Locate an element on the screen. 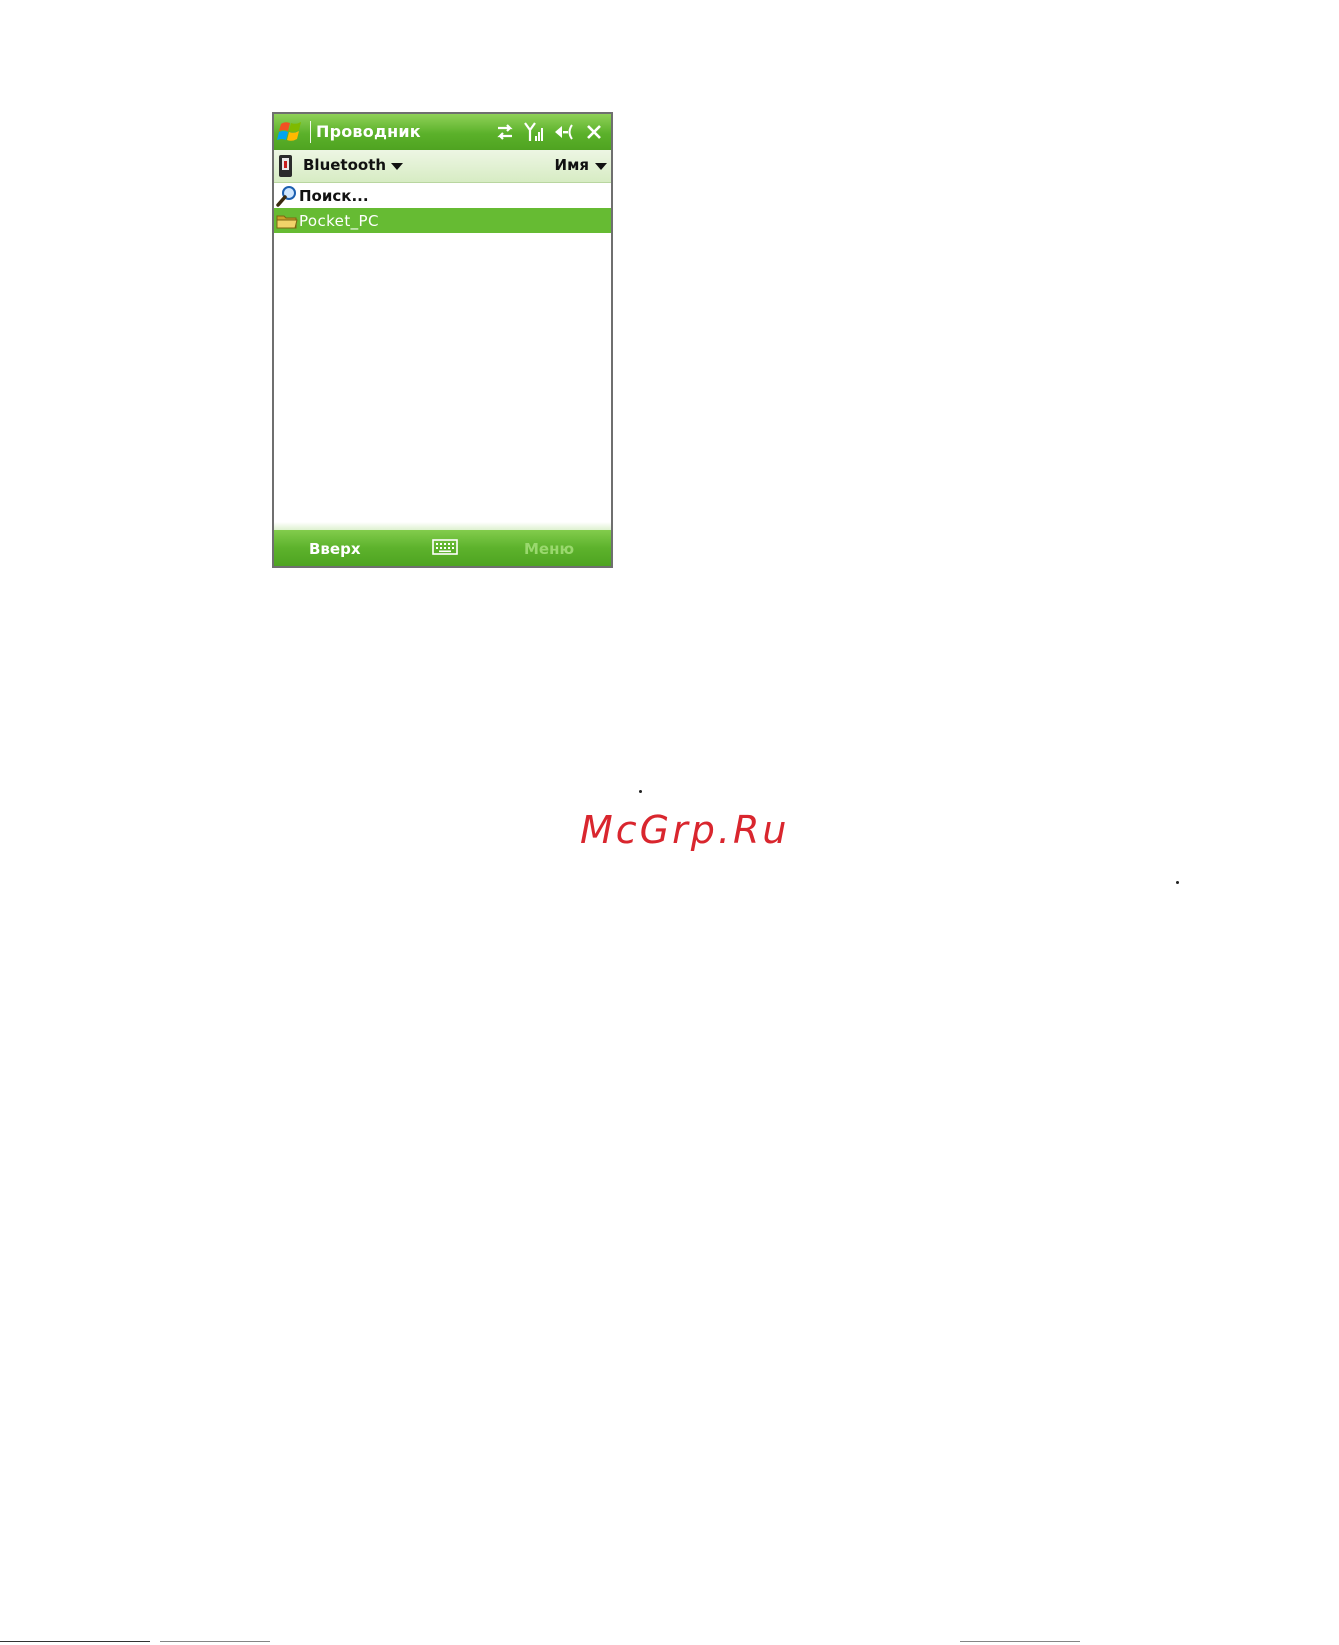  sync-icon is located at coordinates (505, 132).